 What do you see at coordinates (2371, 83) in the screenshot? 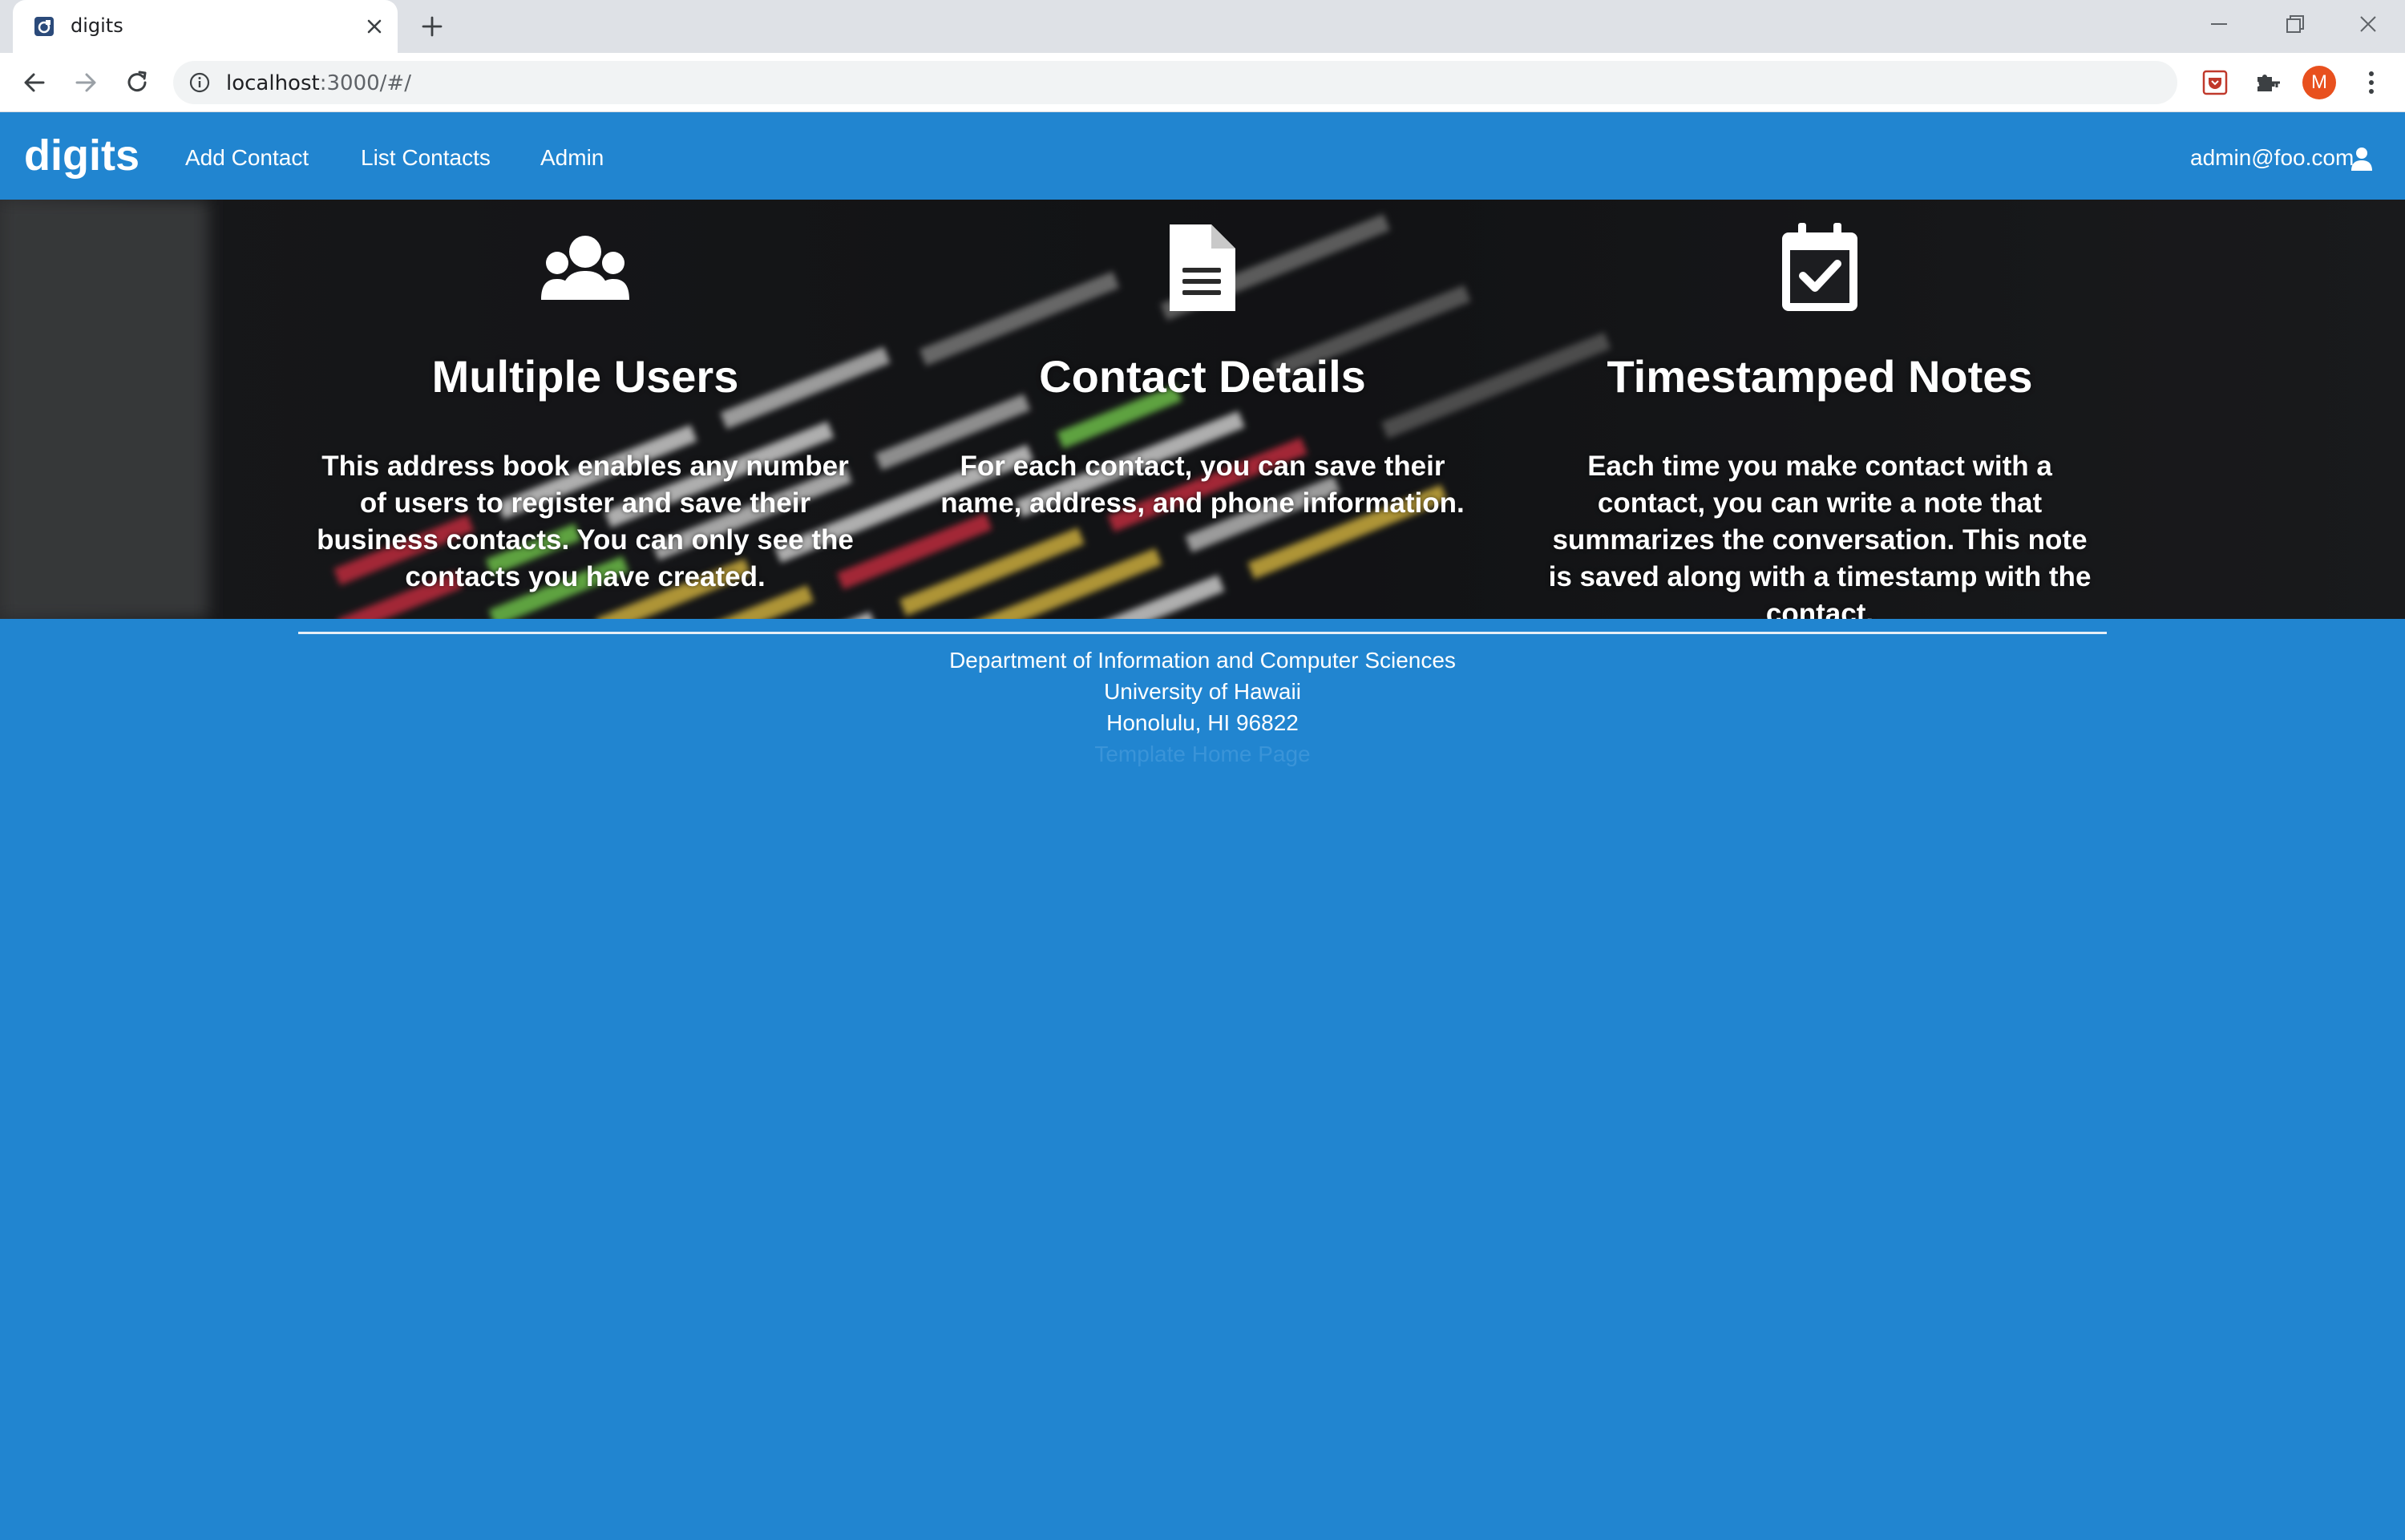
I see `browser-menu-icon` at bounding box center [2371, 83].